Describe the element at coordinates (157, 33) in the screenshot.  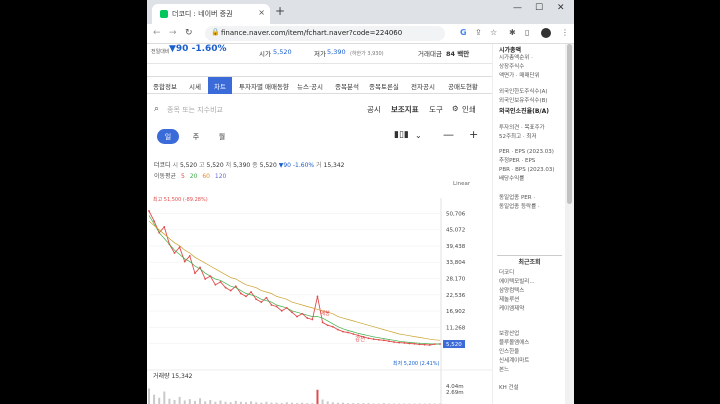
I see `back-icon: ←` at that location.